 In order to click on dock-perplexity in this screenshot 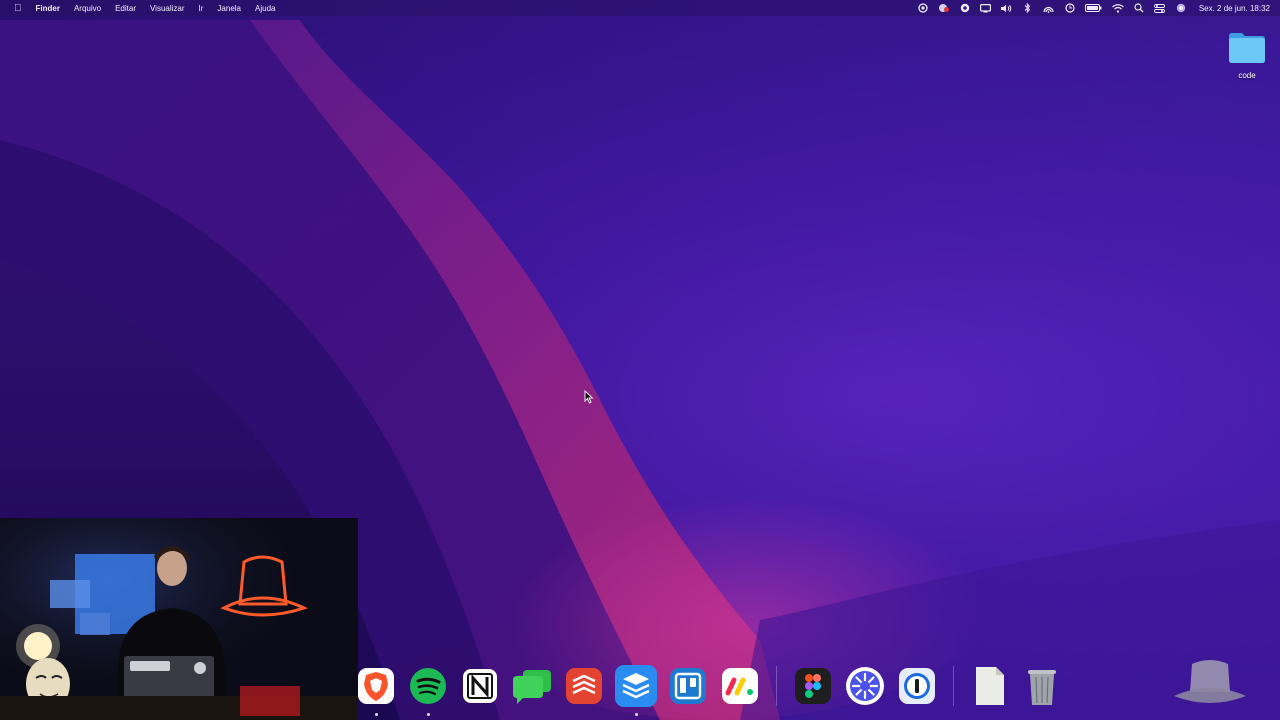, I will do `click(865, 686)`.